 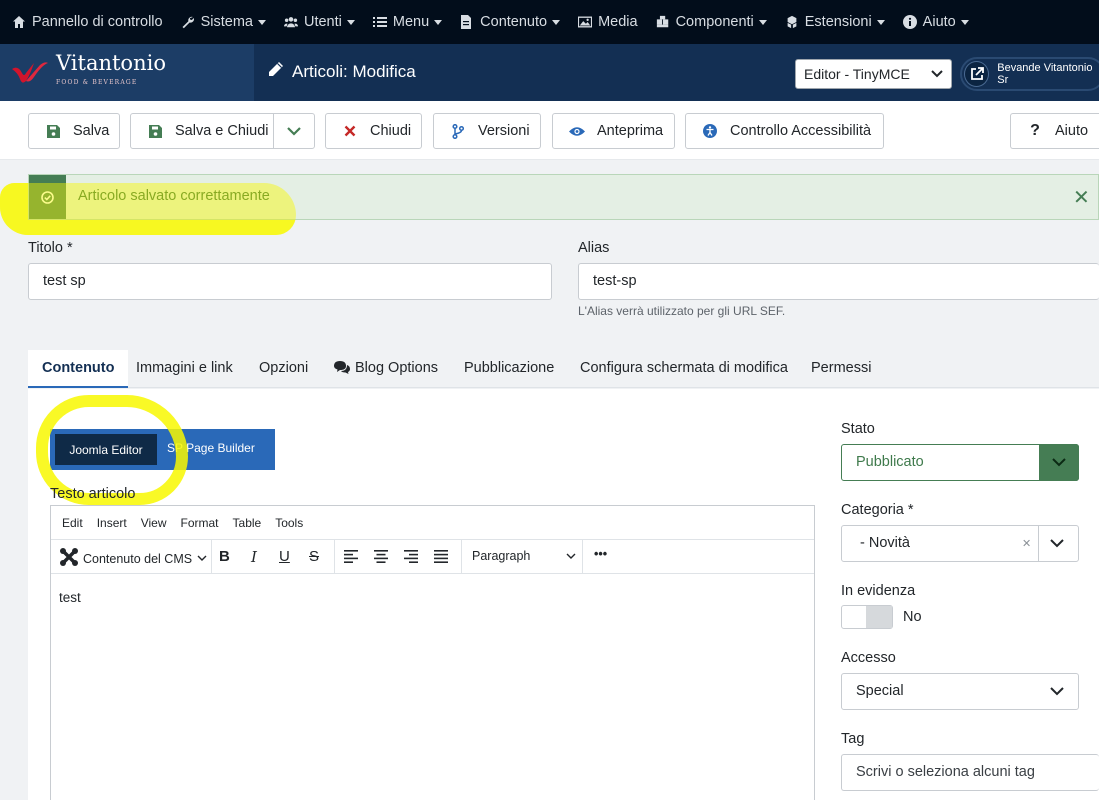 I want to click on tab-blog-options: Blog Options, so click(x=386, y=369).